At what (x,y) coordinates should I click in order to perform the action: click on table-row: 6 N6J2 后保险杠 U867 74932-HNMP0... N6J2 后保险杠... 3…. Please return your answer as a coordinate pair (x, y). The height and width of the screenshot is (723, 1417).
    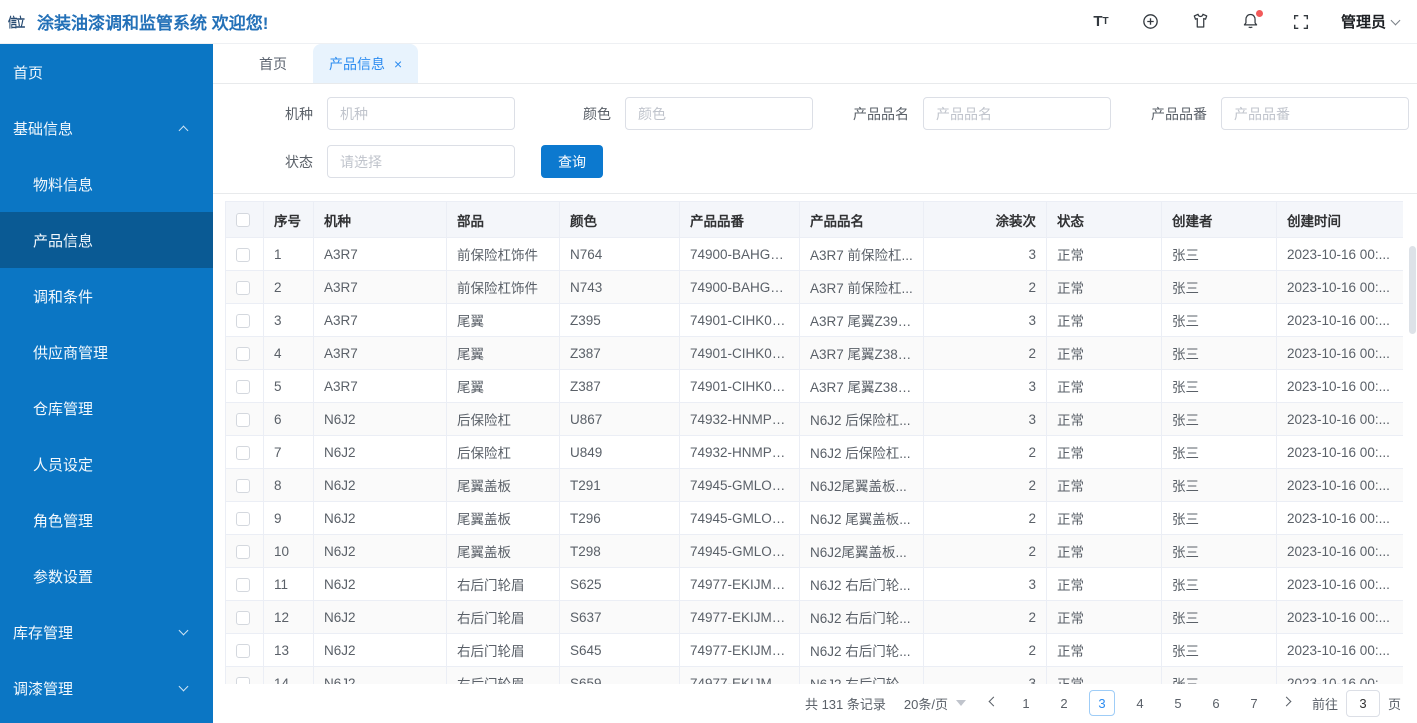
    Looking at the image, I should click on (814, 419).